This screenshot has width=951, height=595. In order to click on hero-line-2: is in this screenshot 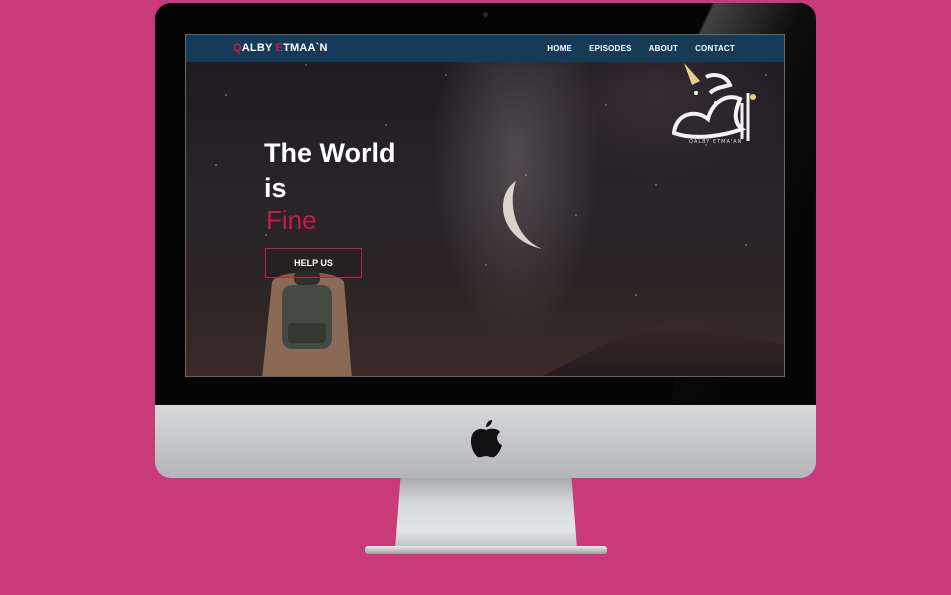, I will do `click(275, 188)`.